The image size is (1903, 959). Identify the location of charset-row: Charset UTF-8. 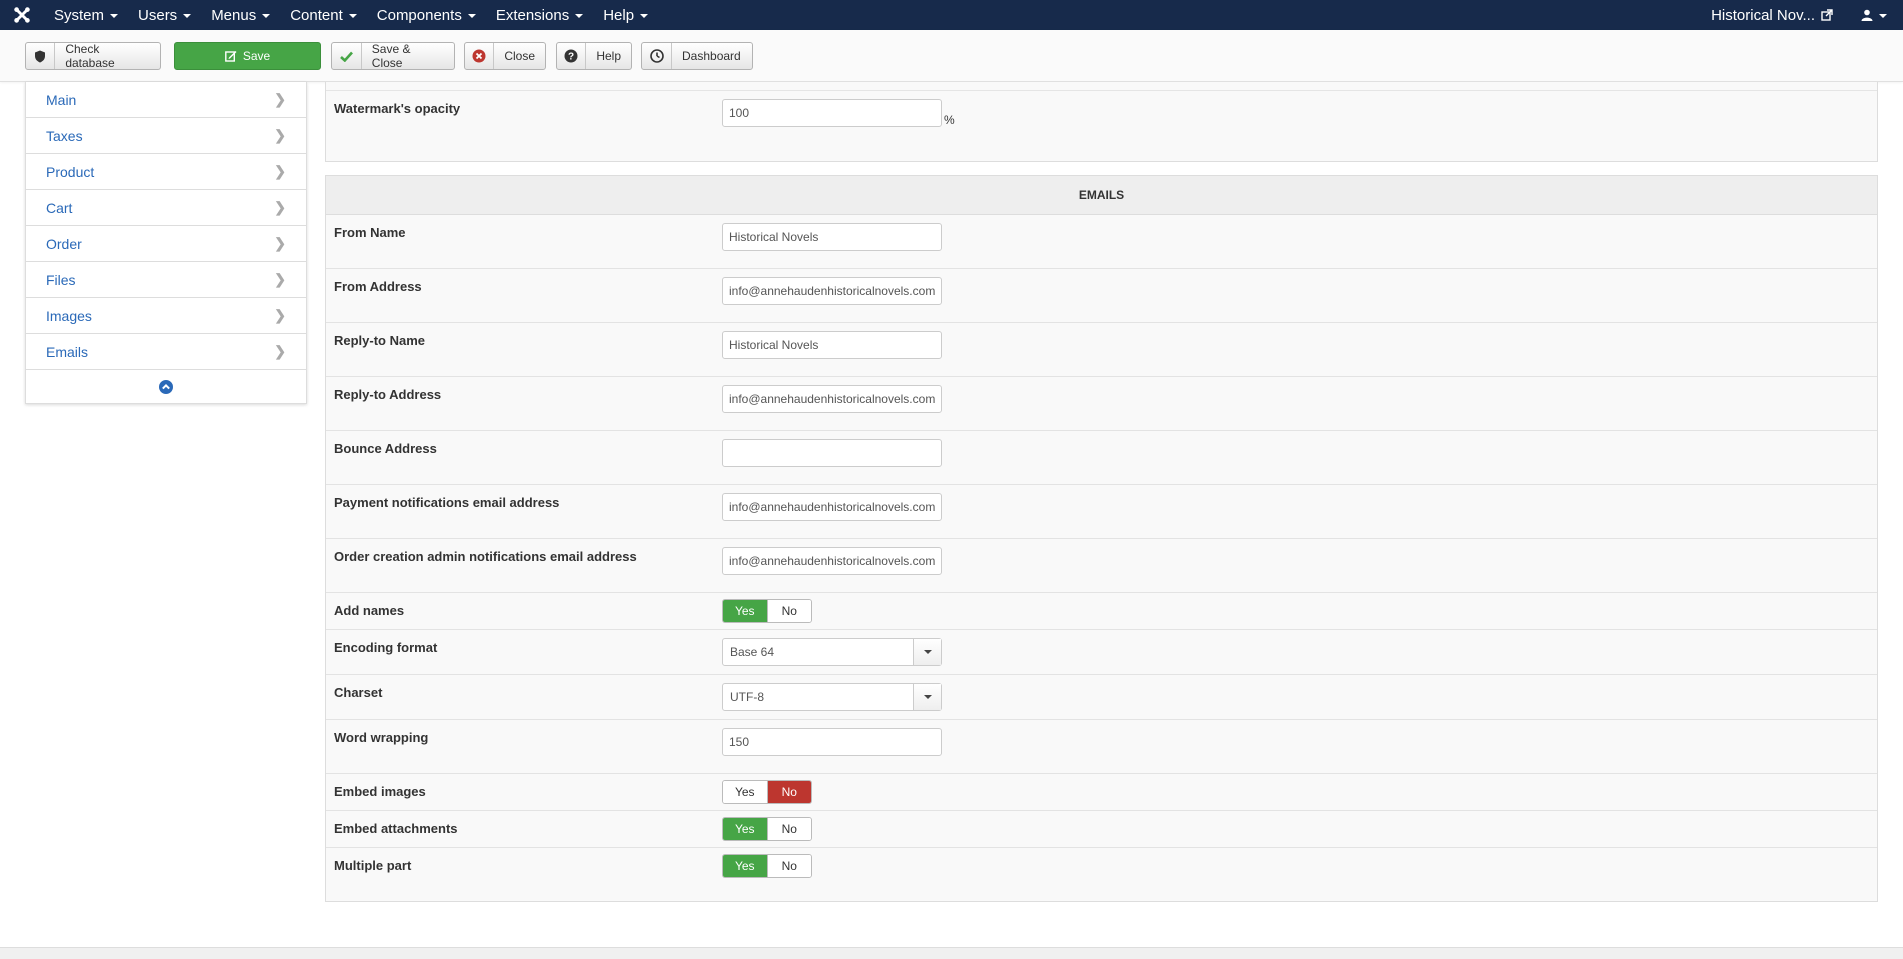
(1101, 697).